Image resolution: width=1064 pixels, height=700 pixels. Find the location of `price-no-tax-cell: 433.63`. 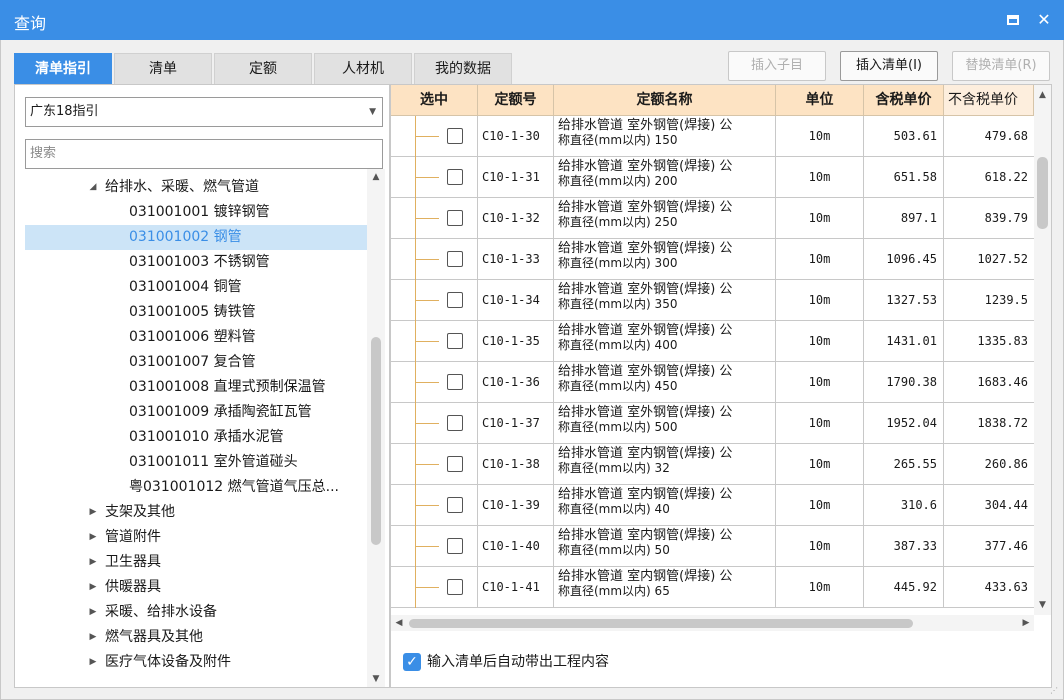

price-no-tax-cell: 433.63 is located at coordinates (1006, 587).